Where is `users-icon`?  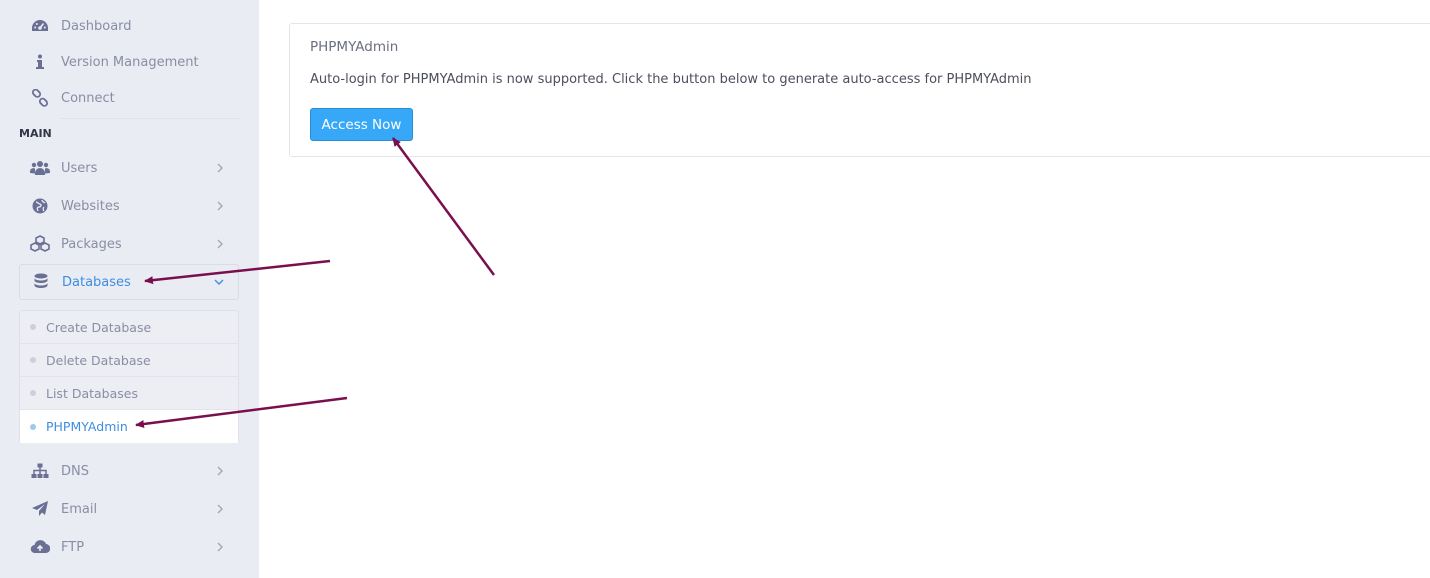 users-icon is located at coordinates (40, 168).